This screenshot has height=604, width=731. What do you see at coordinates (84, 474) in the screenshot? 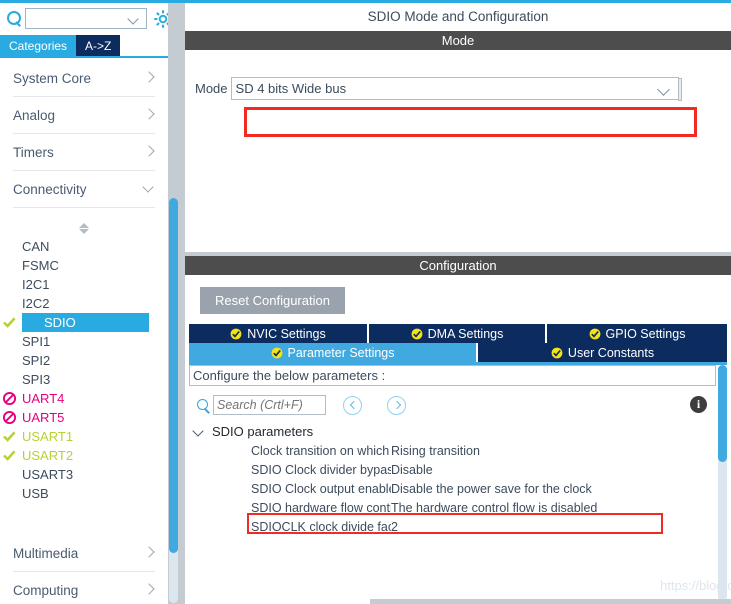
I see `peripheral-usart3: USART3` at bounding box center [84, 474].